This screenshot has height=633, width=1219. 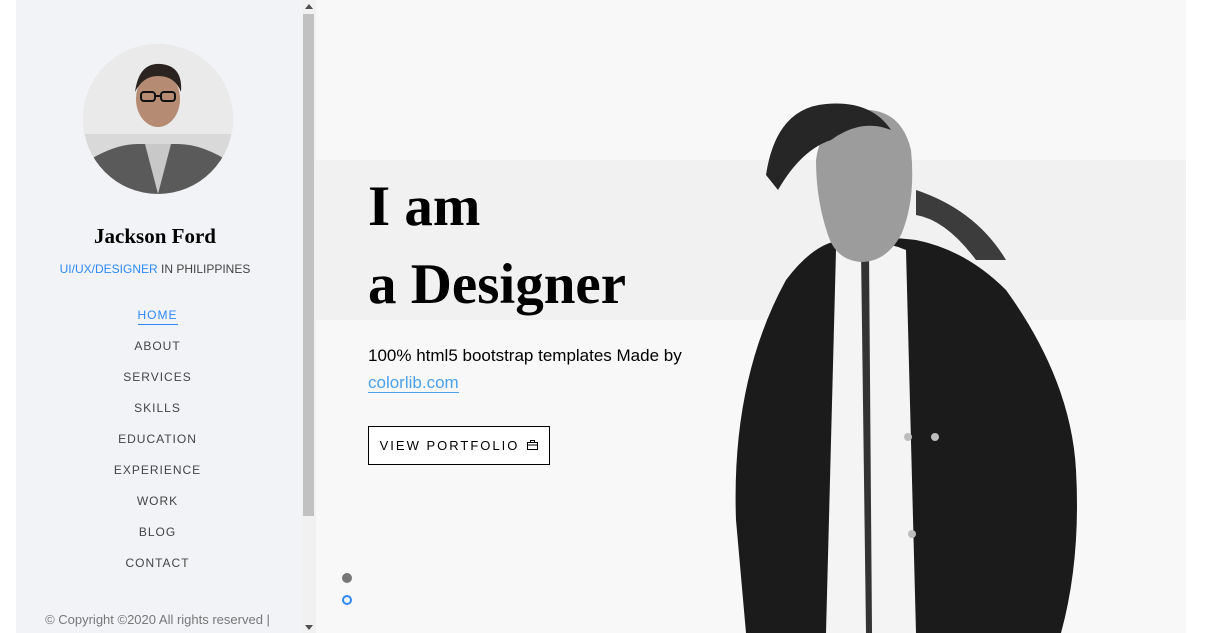 What do you see at coordinates (449, 445) in the screenshot?
I see `view-portfolio-label: VIEW PORTFOLIO` at bounding box center [449, 445].